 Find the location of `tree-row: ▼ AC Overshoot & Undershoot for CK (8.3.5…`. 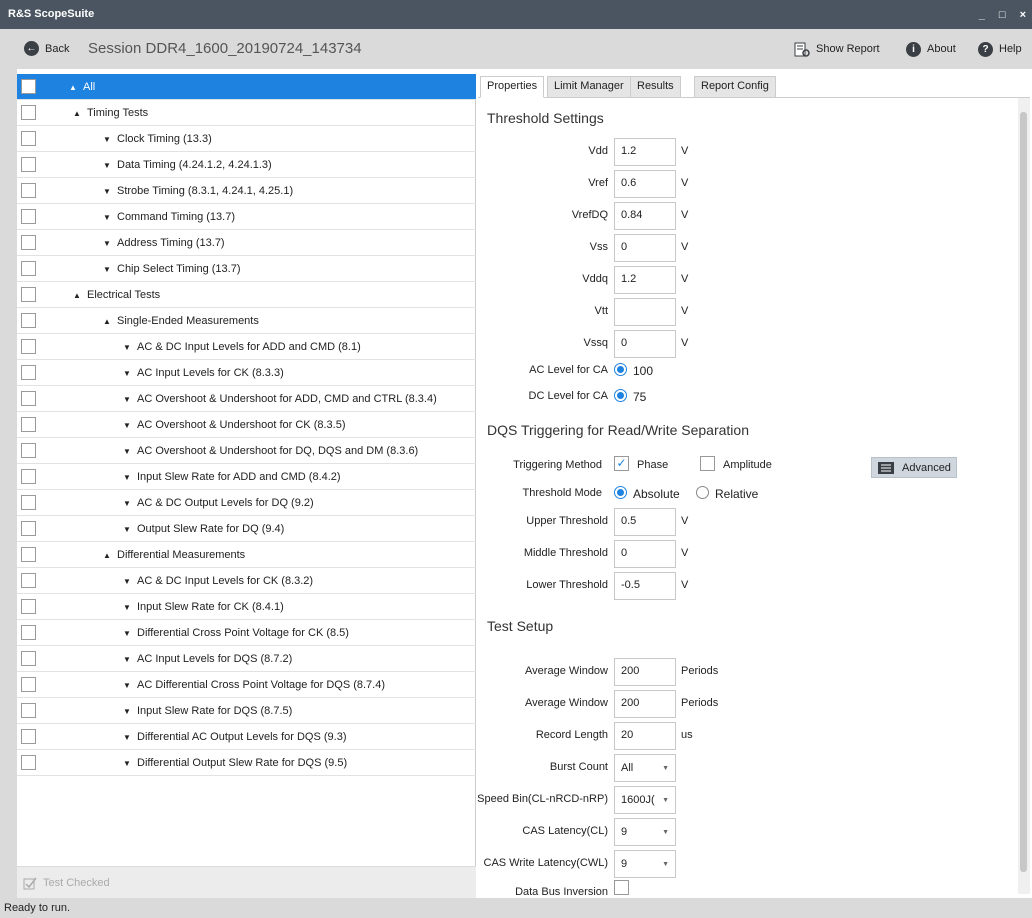

tree-row: ▼ AC Overshoot & Undershoot for CK (8.3.5… is located at coordinates (246, 425).